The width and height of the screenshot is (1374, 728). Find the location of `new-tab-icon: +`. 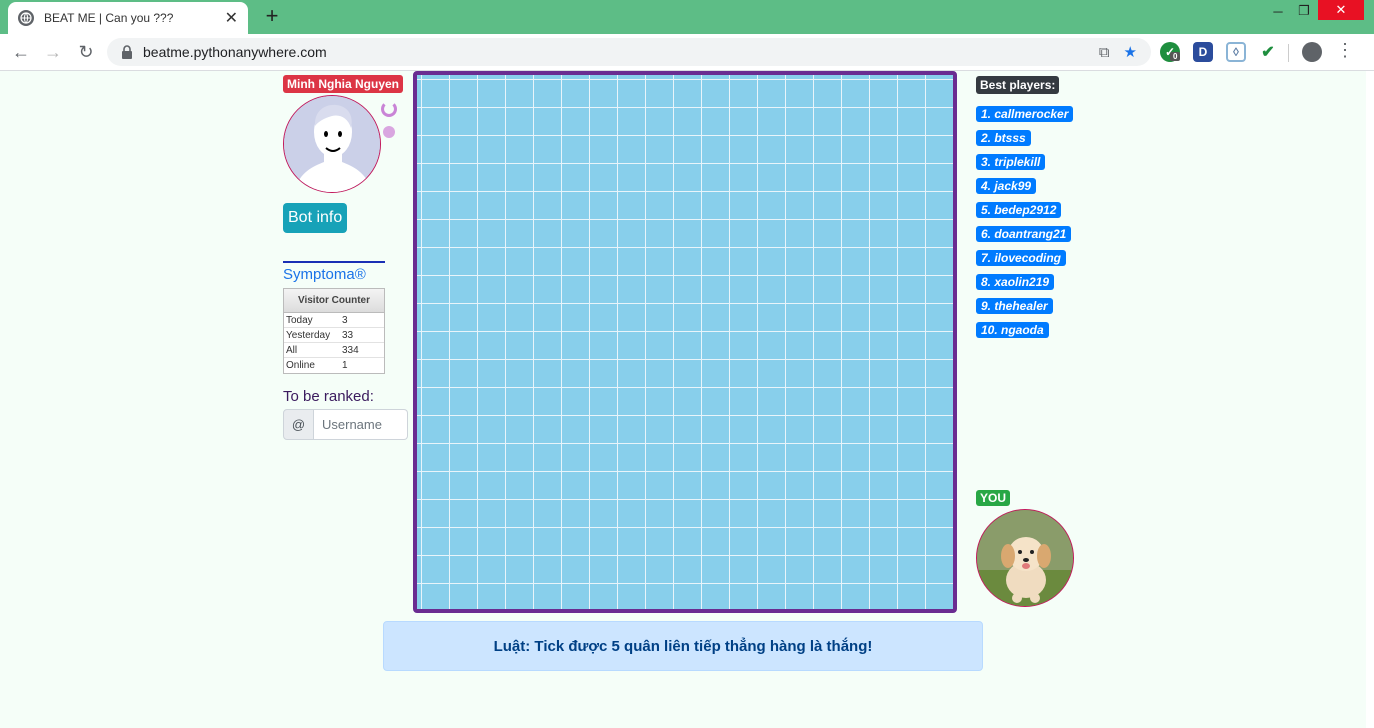

new-tab-icon: + is located at coordinates (272, 15).